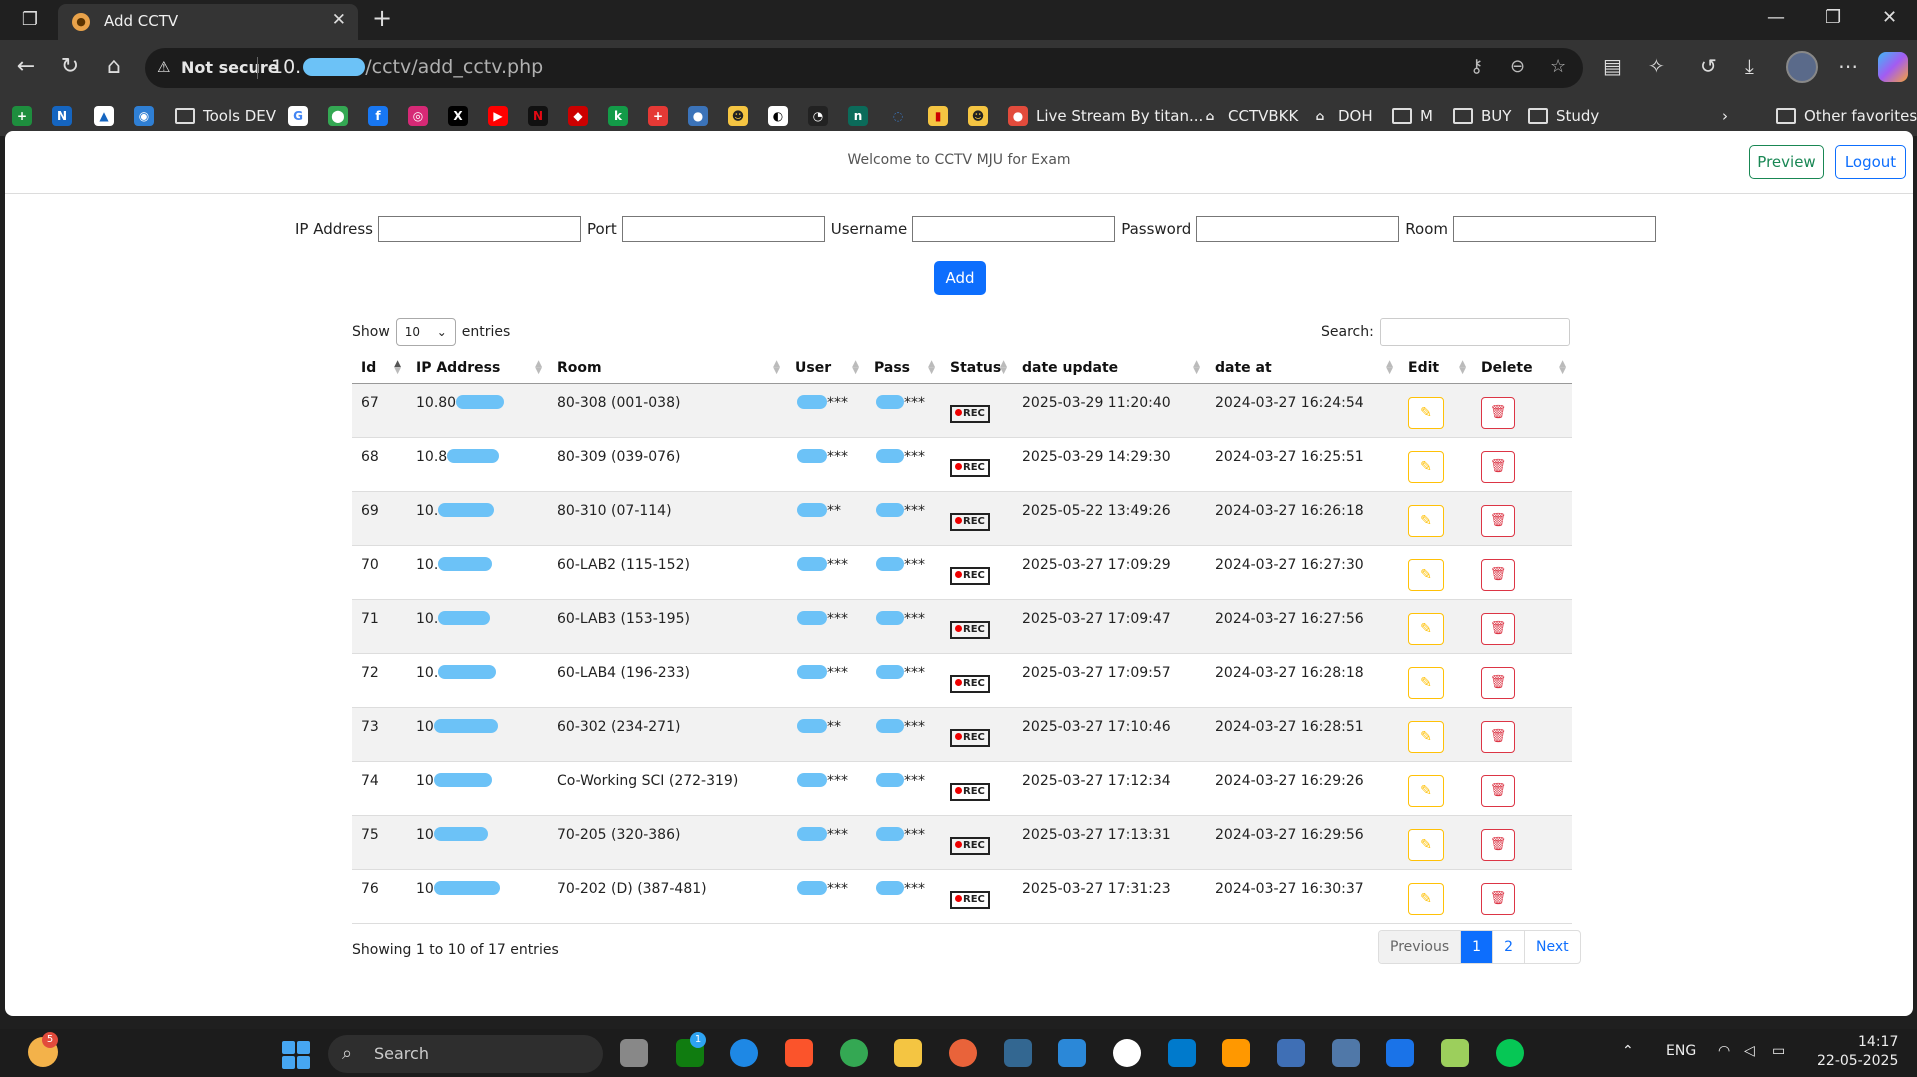 The image size is (1917, 1077). What do you see at coordinates (864, 68) in the screenshot?
I see `address-bar: ⚠ Not secure 10. /cctv/add_cctv.php ⚷ ⊖ ☆` at bounding box center [864, 68].